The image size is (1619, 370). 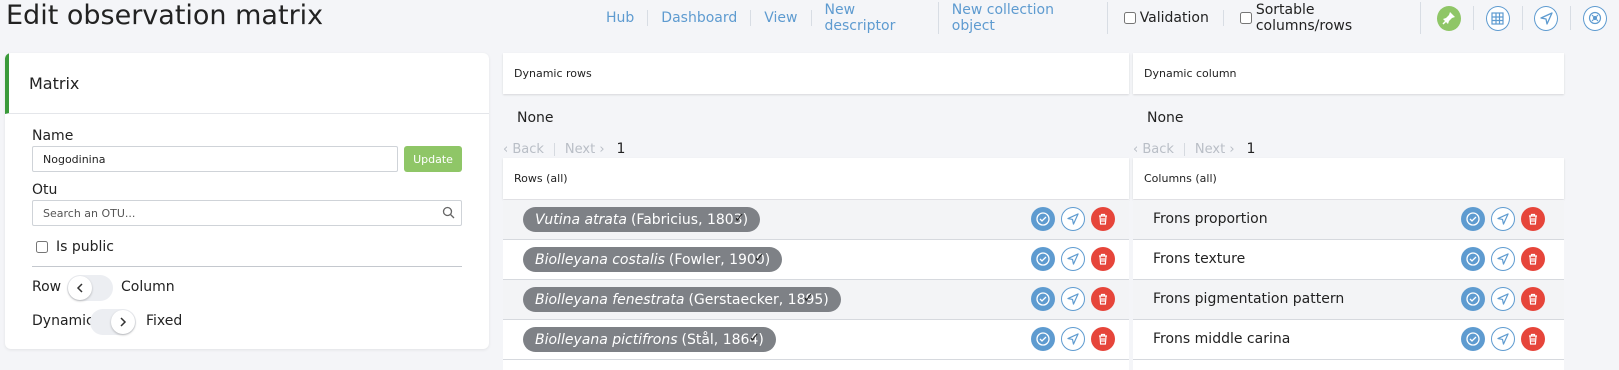 I want to click on taxon-name: Vutina atrata, so click(x=581, y=219).